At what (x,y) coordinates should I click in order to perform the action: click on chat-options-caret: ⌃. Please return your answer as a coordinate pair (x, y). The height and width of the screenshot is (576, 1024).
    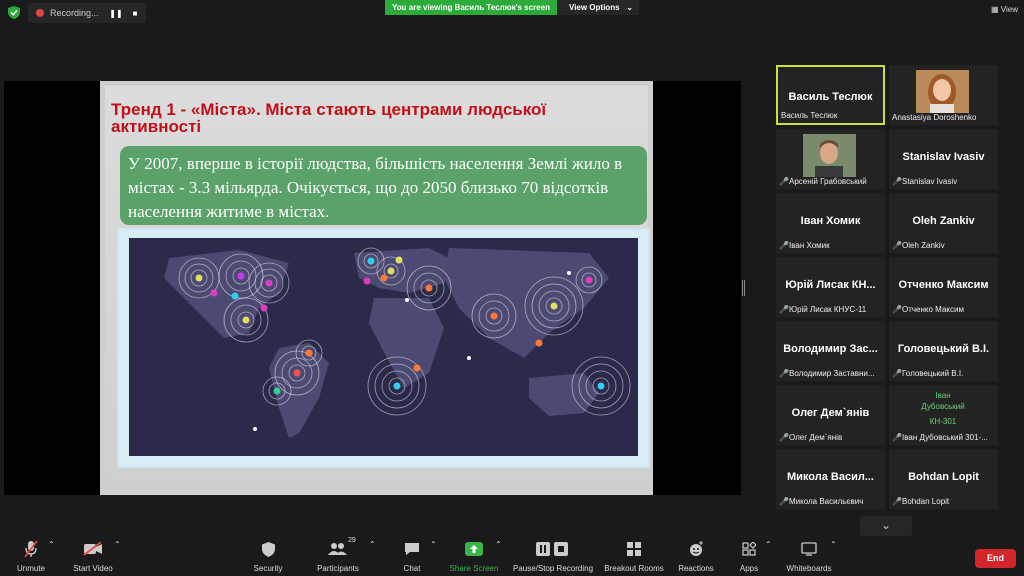
    Looking at the image, I should click on (433, 544).